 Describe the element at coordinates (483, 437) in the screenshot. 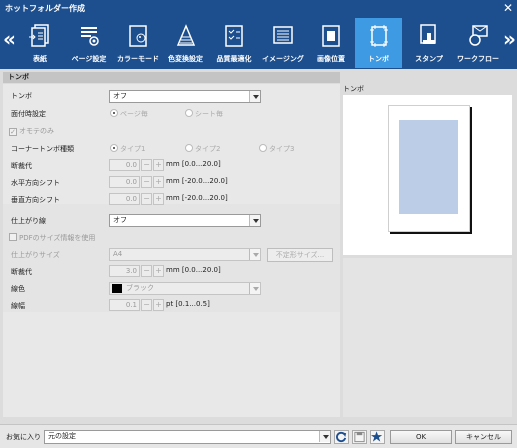

I see `cancel-button: キャンセル` at that location.